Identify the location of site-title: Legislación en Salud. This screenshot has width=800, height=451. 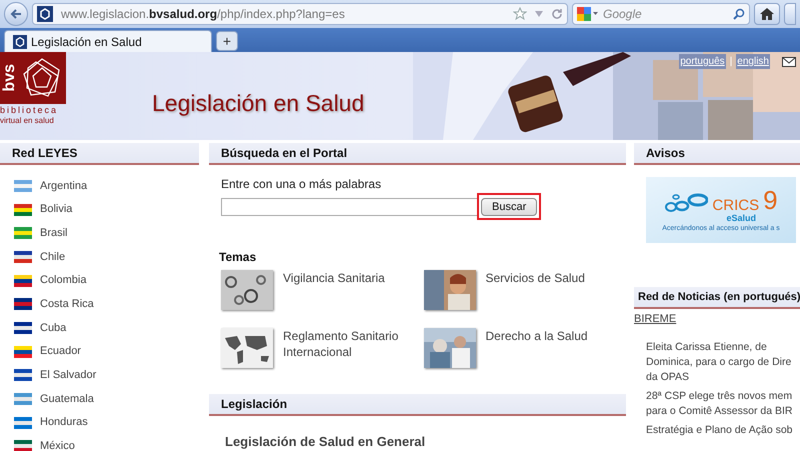
(258, 103).